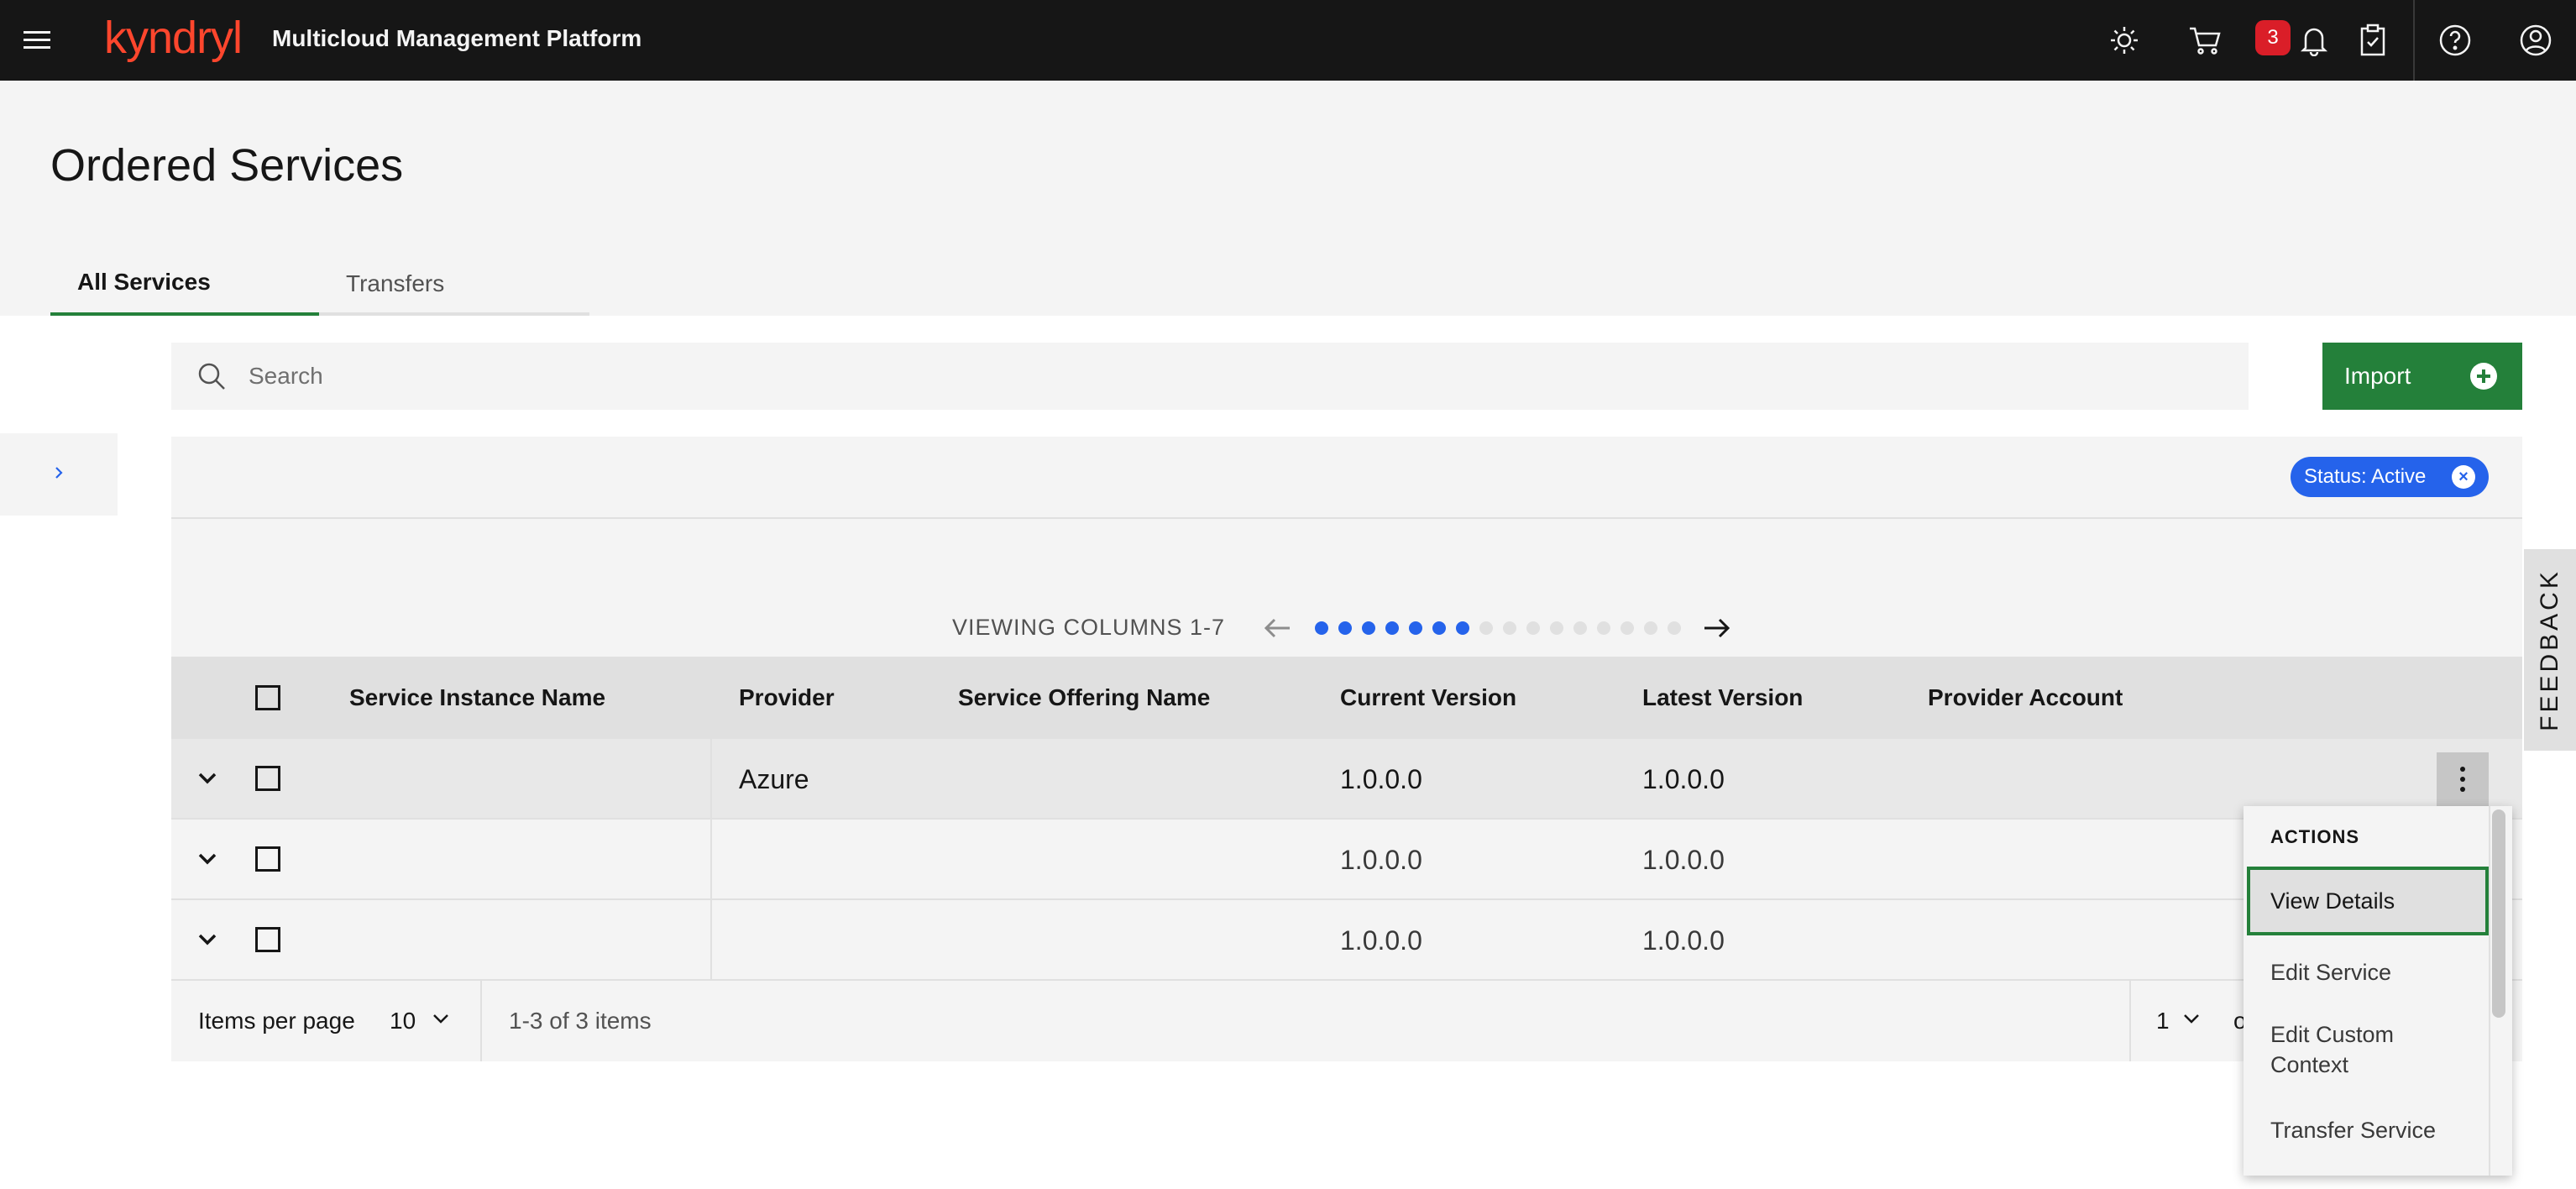  What do you see at coordinates (2205, 40) in the screenshot?
I see `cart-icon` at bounding box center [2205, 40].